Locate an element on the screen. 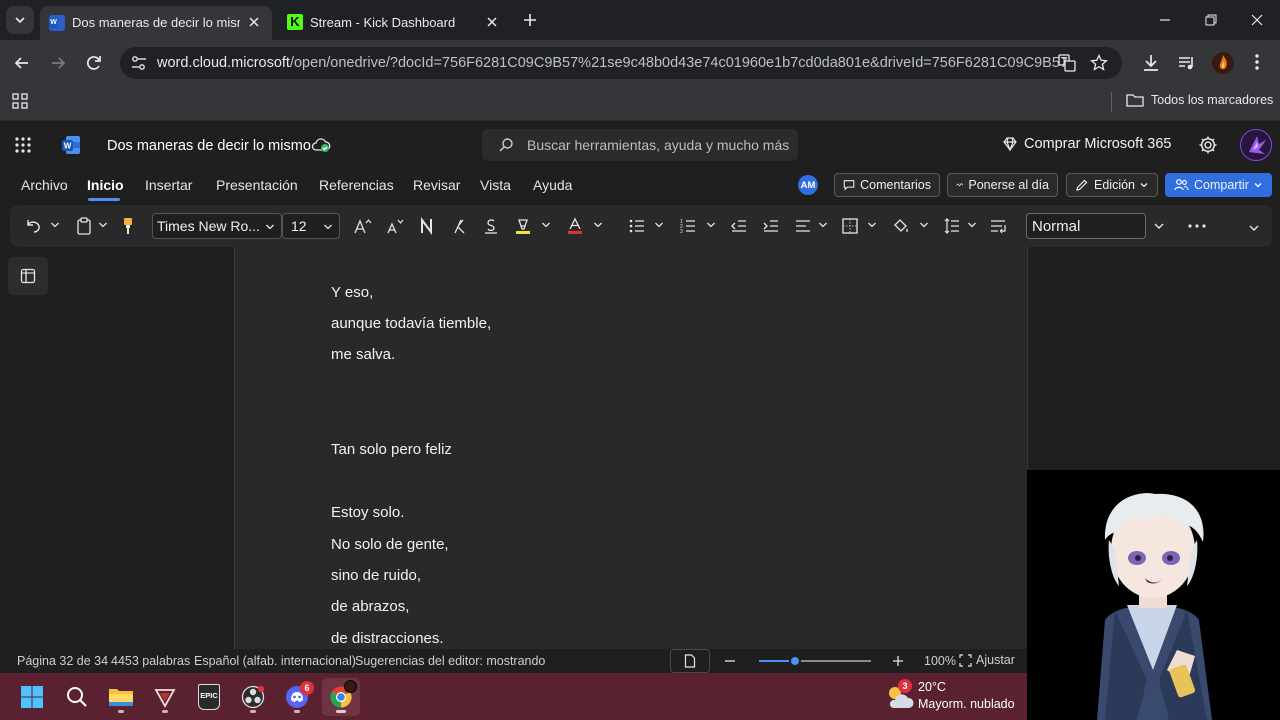  tab-ayuda: Ayuda is located at coordinates (552, 185).